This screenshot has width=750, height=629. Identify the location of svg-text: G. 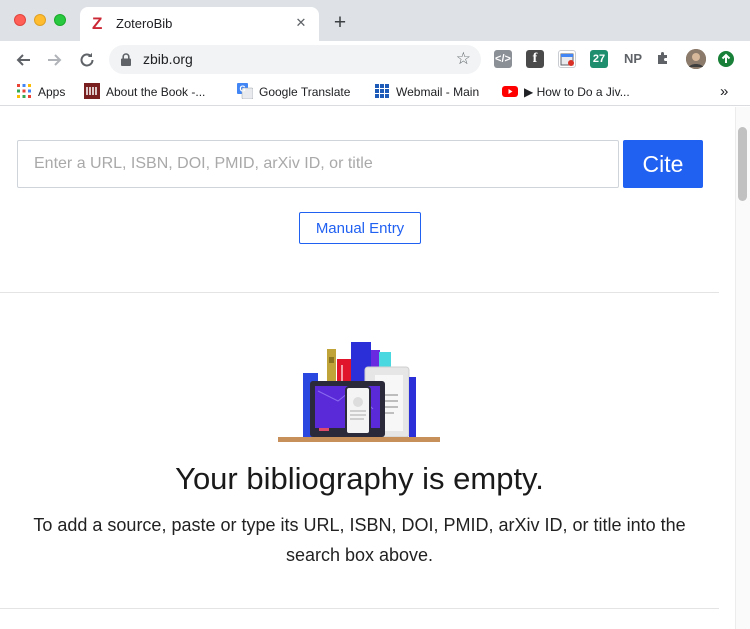
(243, 89).